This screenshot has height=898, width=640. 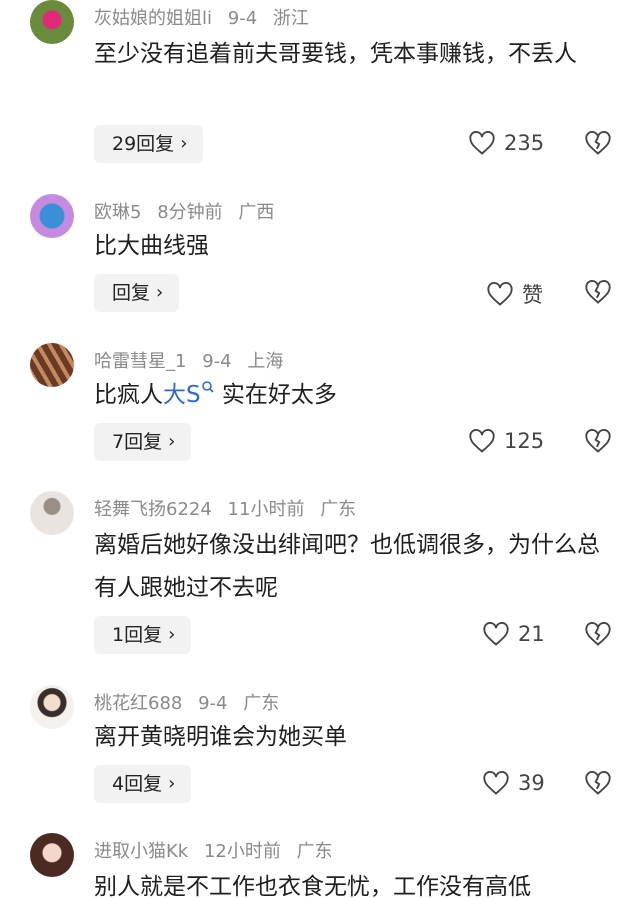 I want to click on like-label: 赞, so click(x=532, y=295).